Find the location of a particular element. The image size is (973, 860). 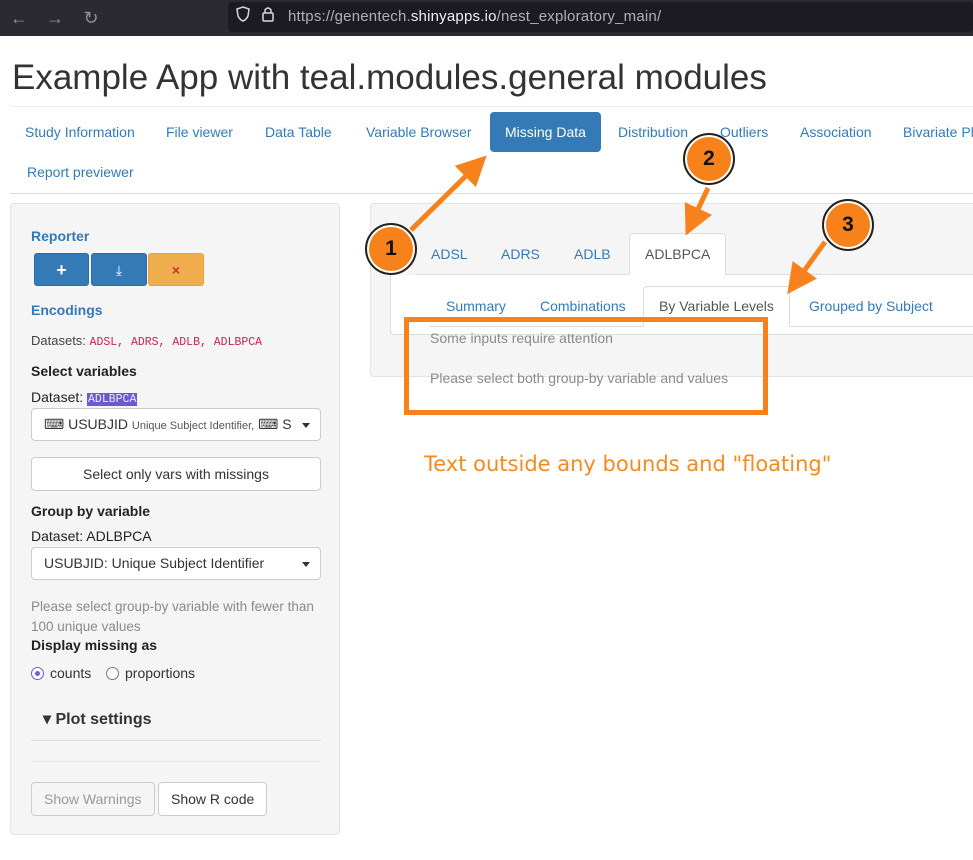

group-by-label: Group by variable is located at coordinates (91, 511).